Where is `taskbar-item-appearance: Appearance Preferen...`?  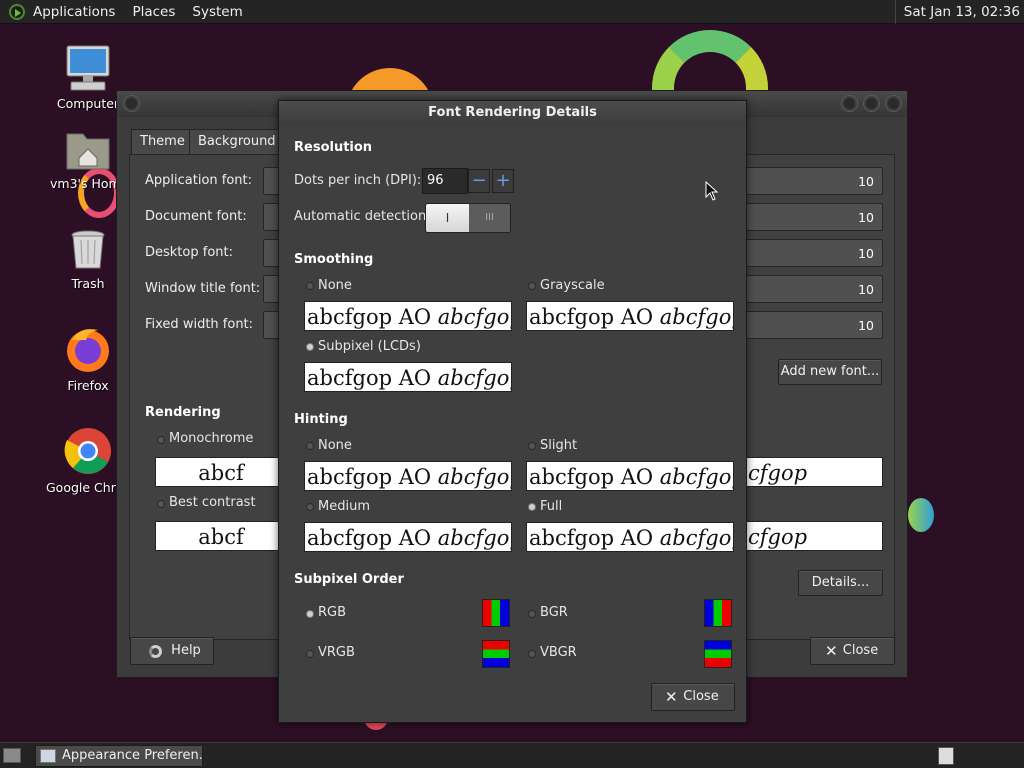 taskbar-item-appearance: Appearance Preferen... is located at coordinates (119, 756).